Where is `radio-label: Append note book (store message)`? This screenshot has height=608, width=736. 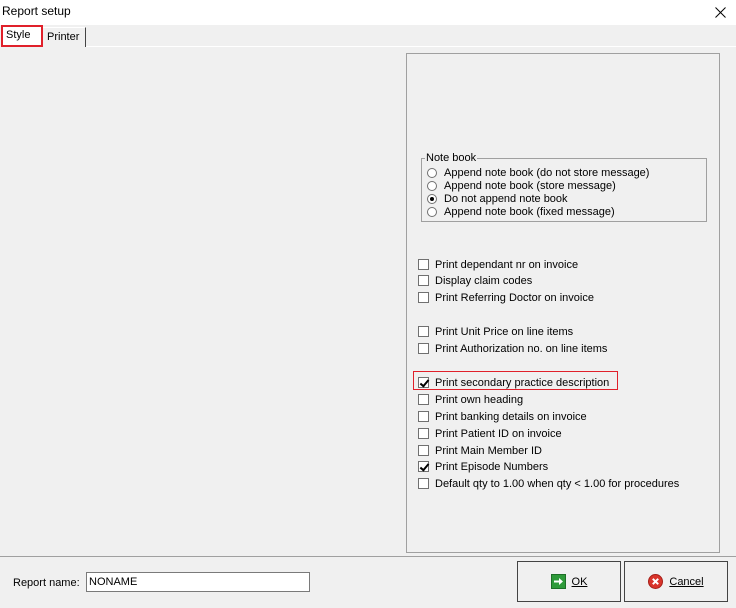
radio-label: Append note book (store message) is located at coordinates (530, 185).